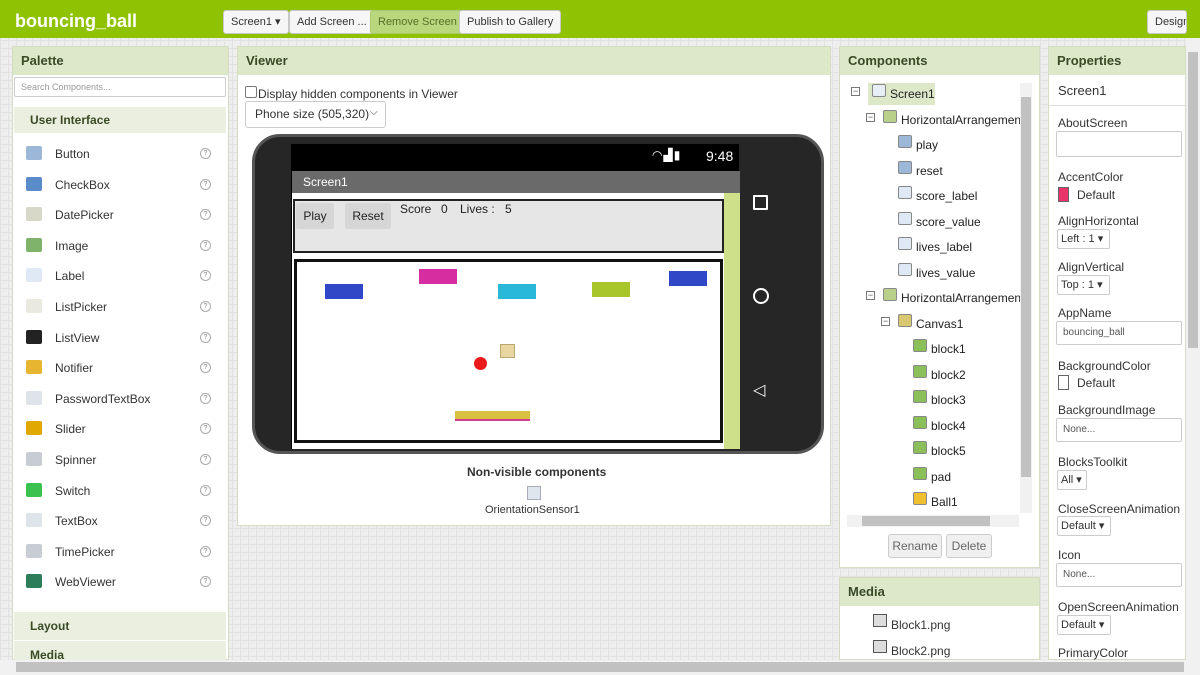 The image size is (1200, 675). Describe the element at coordinates (121, 154) in the screenshot. I see `palette-item-button: Button?` at that location.